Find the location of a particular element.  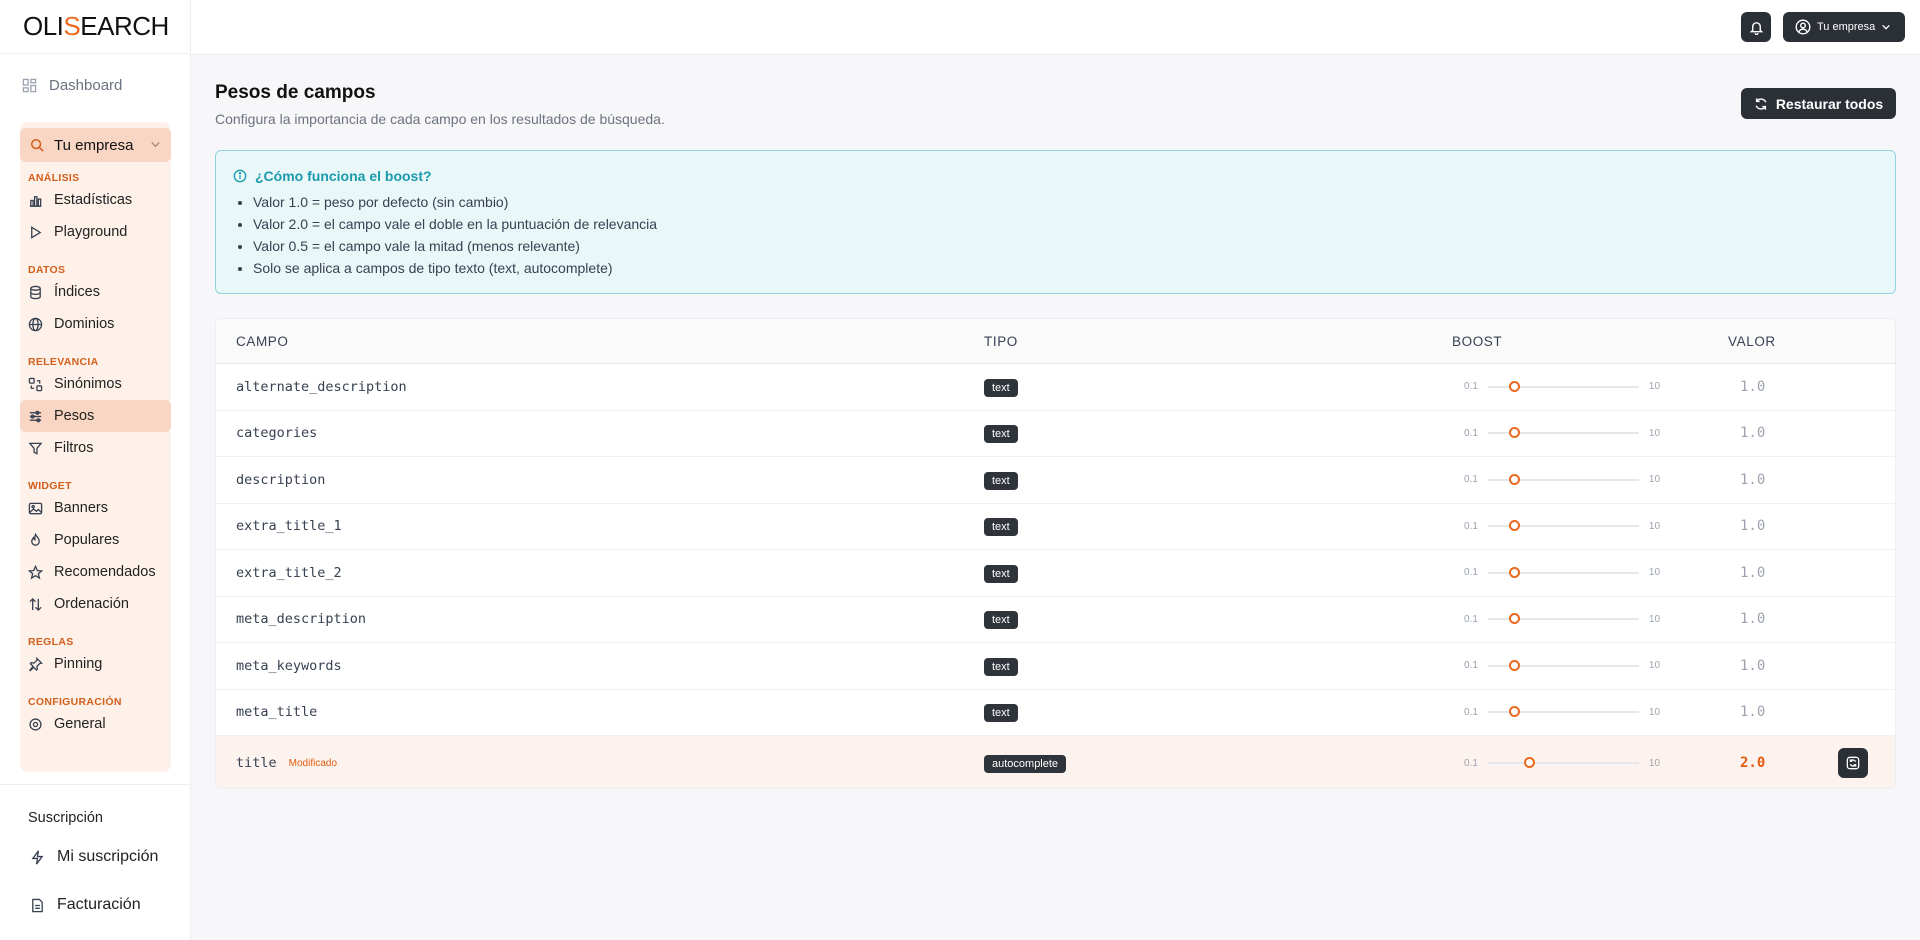

info-icon is located at coordinates (240, 176).